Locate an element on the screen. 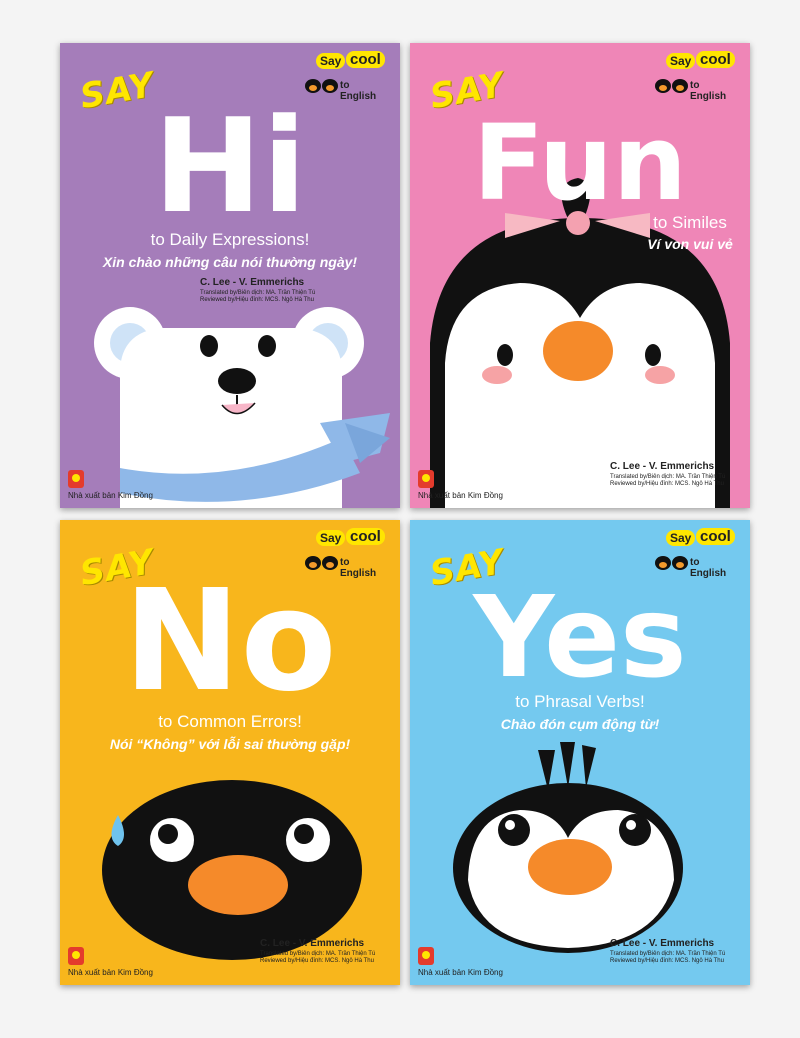 The height and width of the screenshot is (1038, 800). cover-vietnamese-title: Ví von vui vẻ is located at coordinates (690, 244).